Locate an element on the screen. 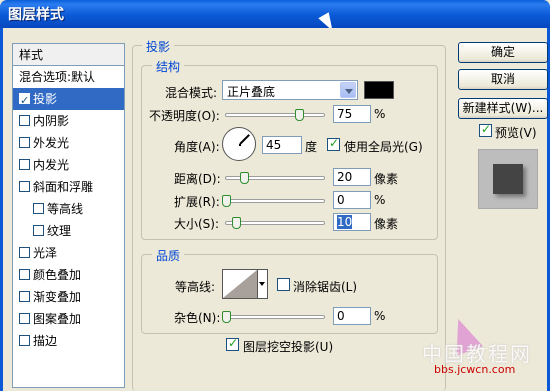  style-list-item-label: 混合选项:默认 is located at coordinates (57, 77).